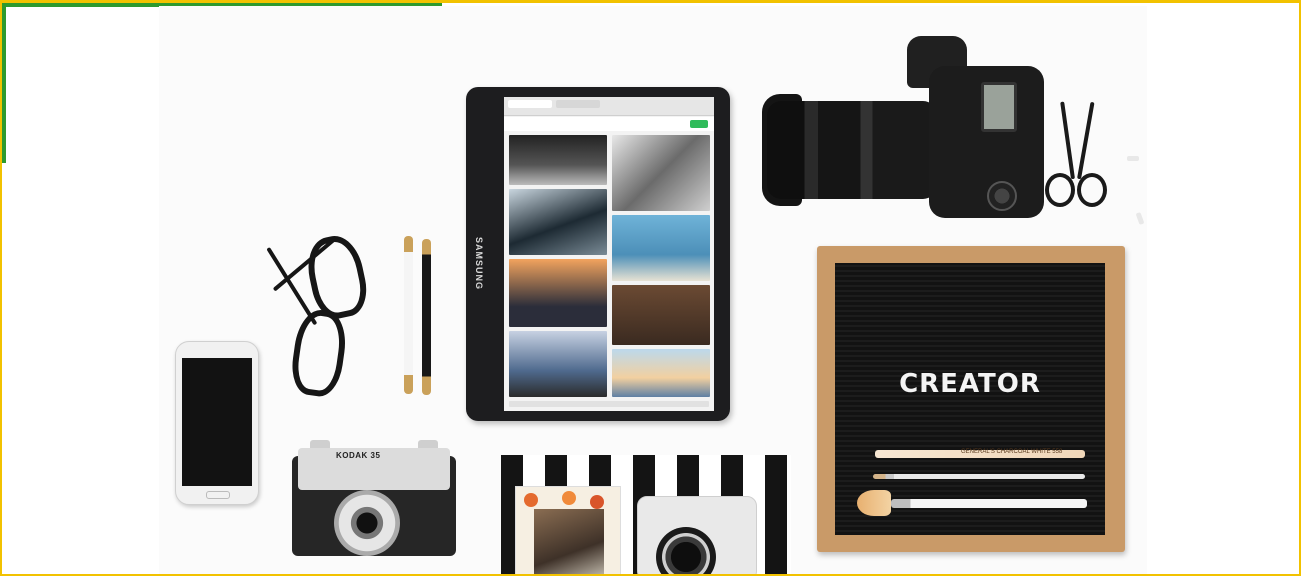 The width and height of the screenshot is (1301, 576). I want to click on letter-board-felt: CREATOR GENERAL'S CHARCOAL WHITE 558, so click(970, 399).